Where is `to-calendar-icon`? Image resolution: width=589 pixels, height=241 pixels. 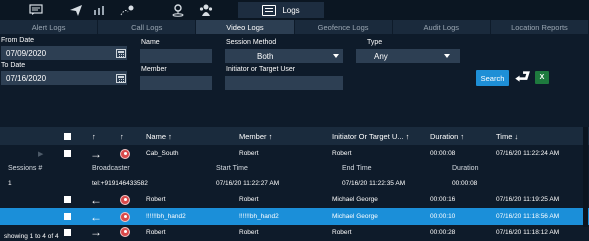 to-calendar-icon is located at coordinates (121, 78).